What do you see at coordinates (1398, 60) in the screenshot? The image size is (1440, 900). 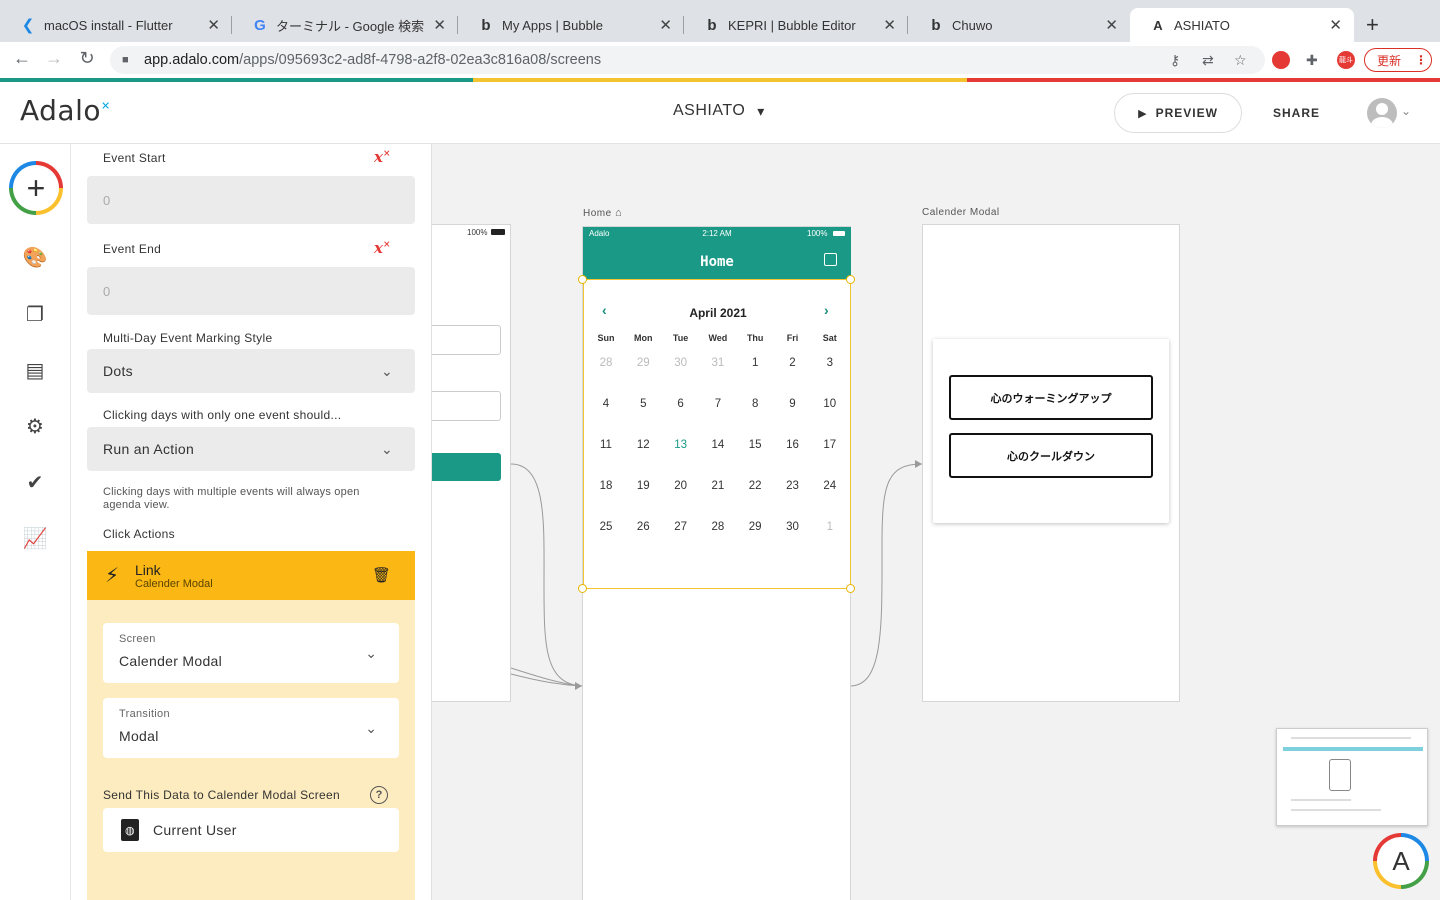 I see `update-button: 更新 ⋮` at bounding box center [1398, 60].